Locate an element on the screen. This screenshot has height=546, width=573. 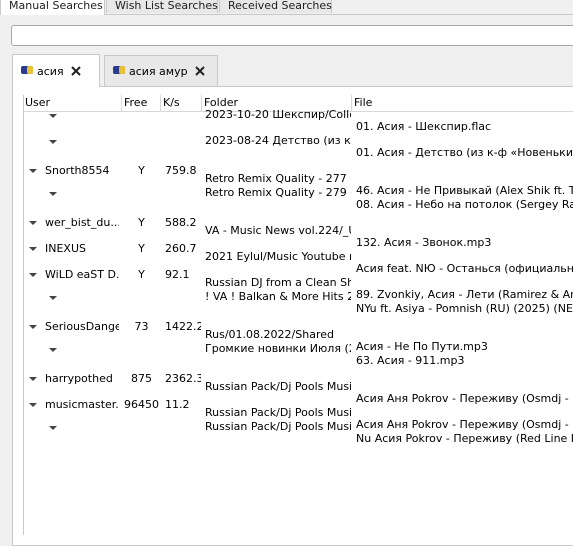
column-header-speed: K/s is located at coordinates (181, 103).